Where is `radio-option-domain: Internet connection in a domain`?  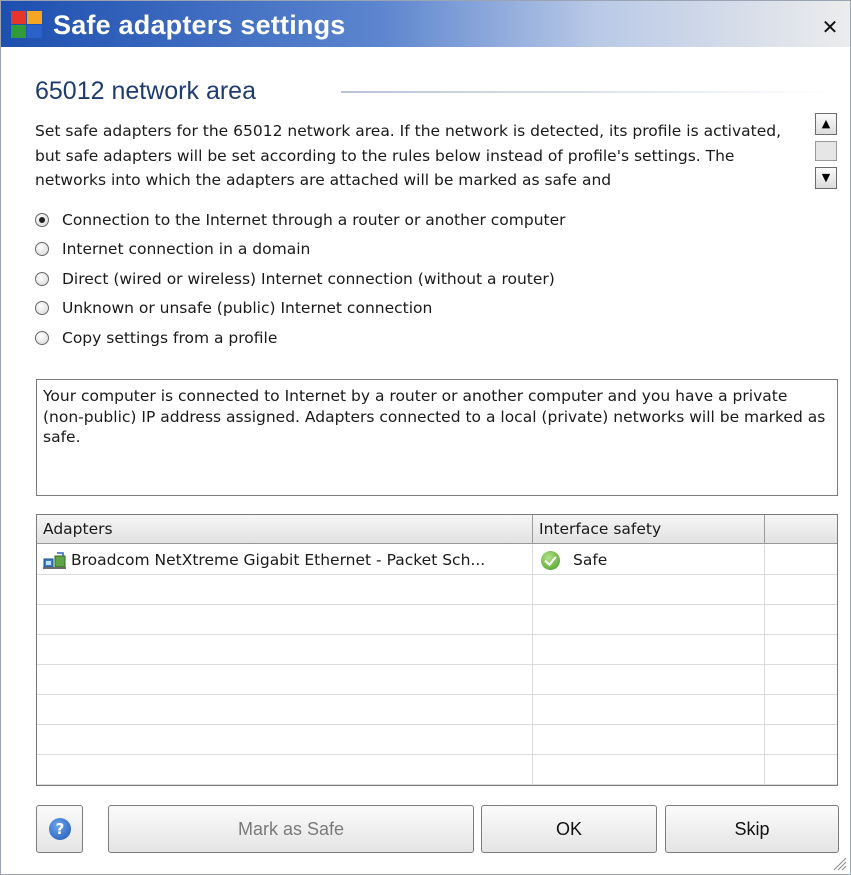 radio-option-domain: Internet connection in a domain is located at coordinates (300, 250).